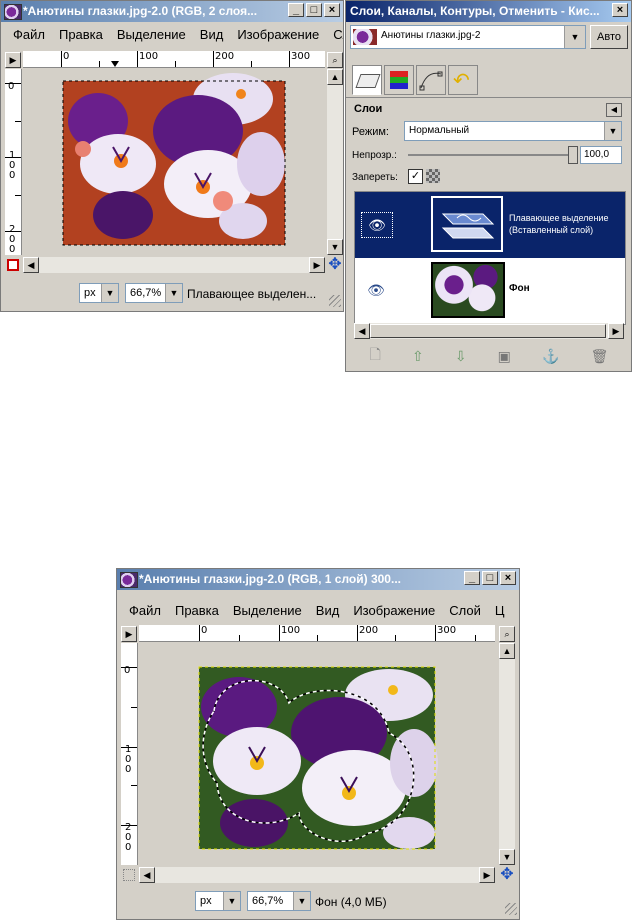 Image resolution: width=634 pixels, height=924 pixels. Describe the element at coordinates (12, 239) in the screenshot. I see `ruler-label: 2 0 0` at that location.